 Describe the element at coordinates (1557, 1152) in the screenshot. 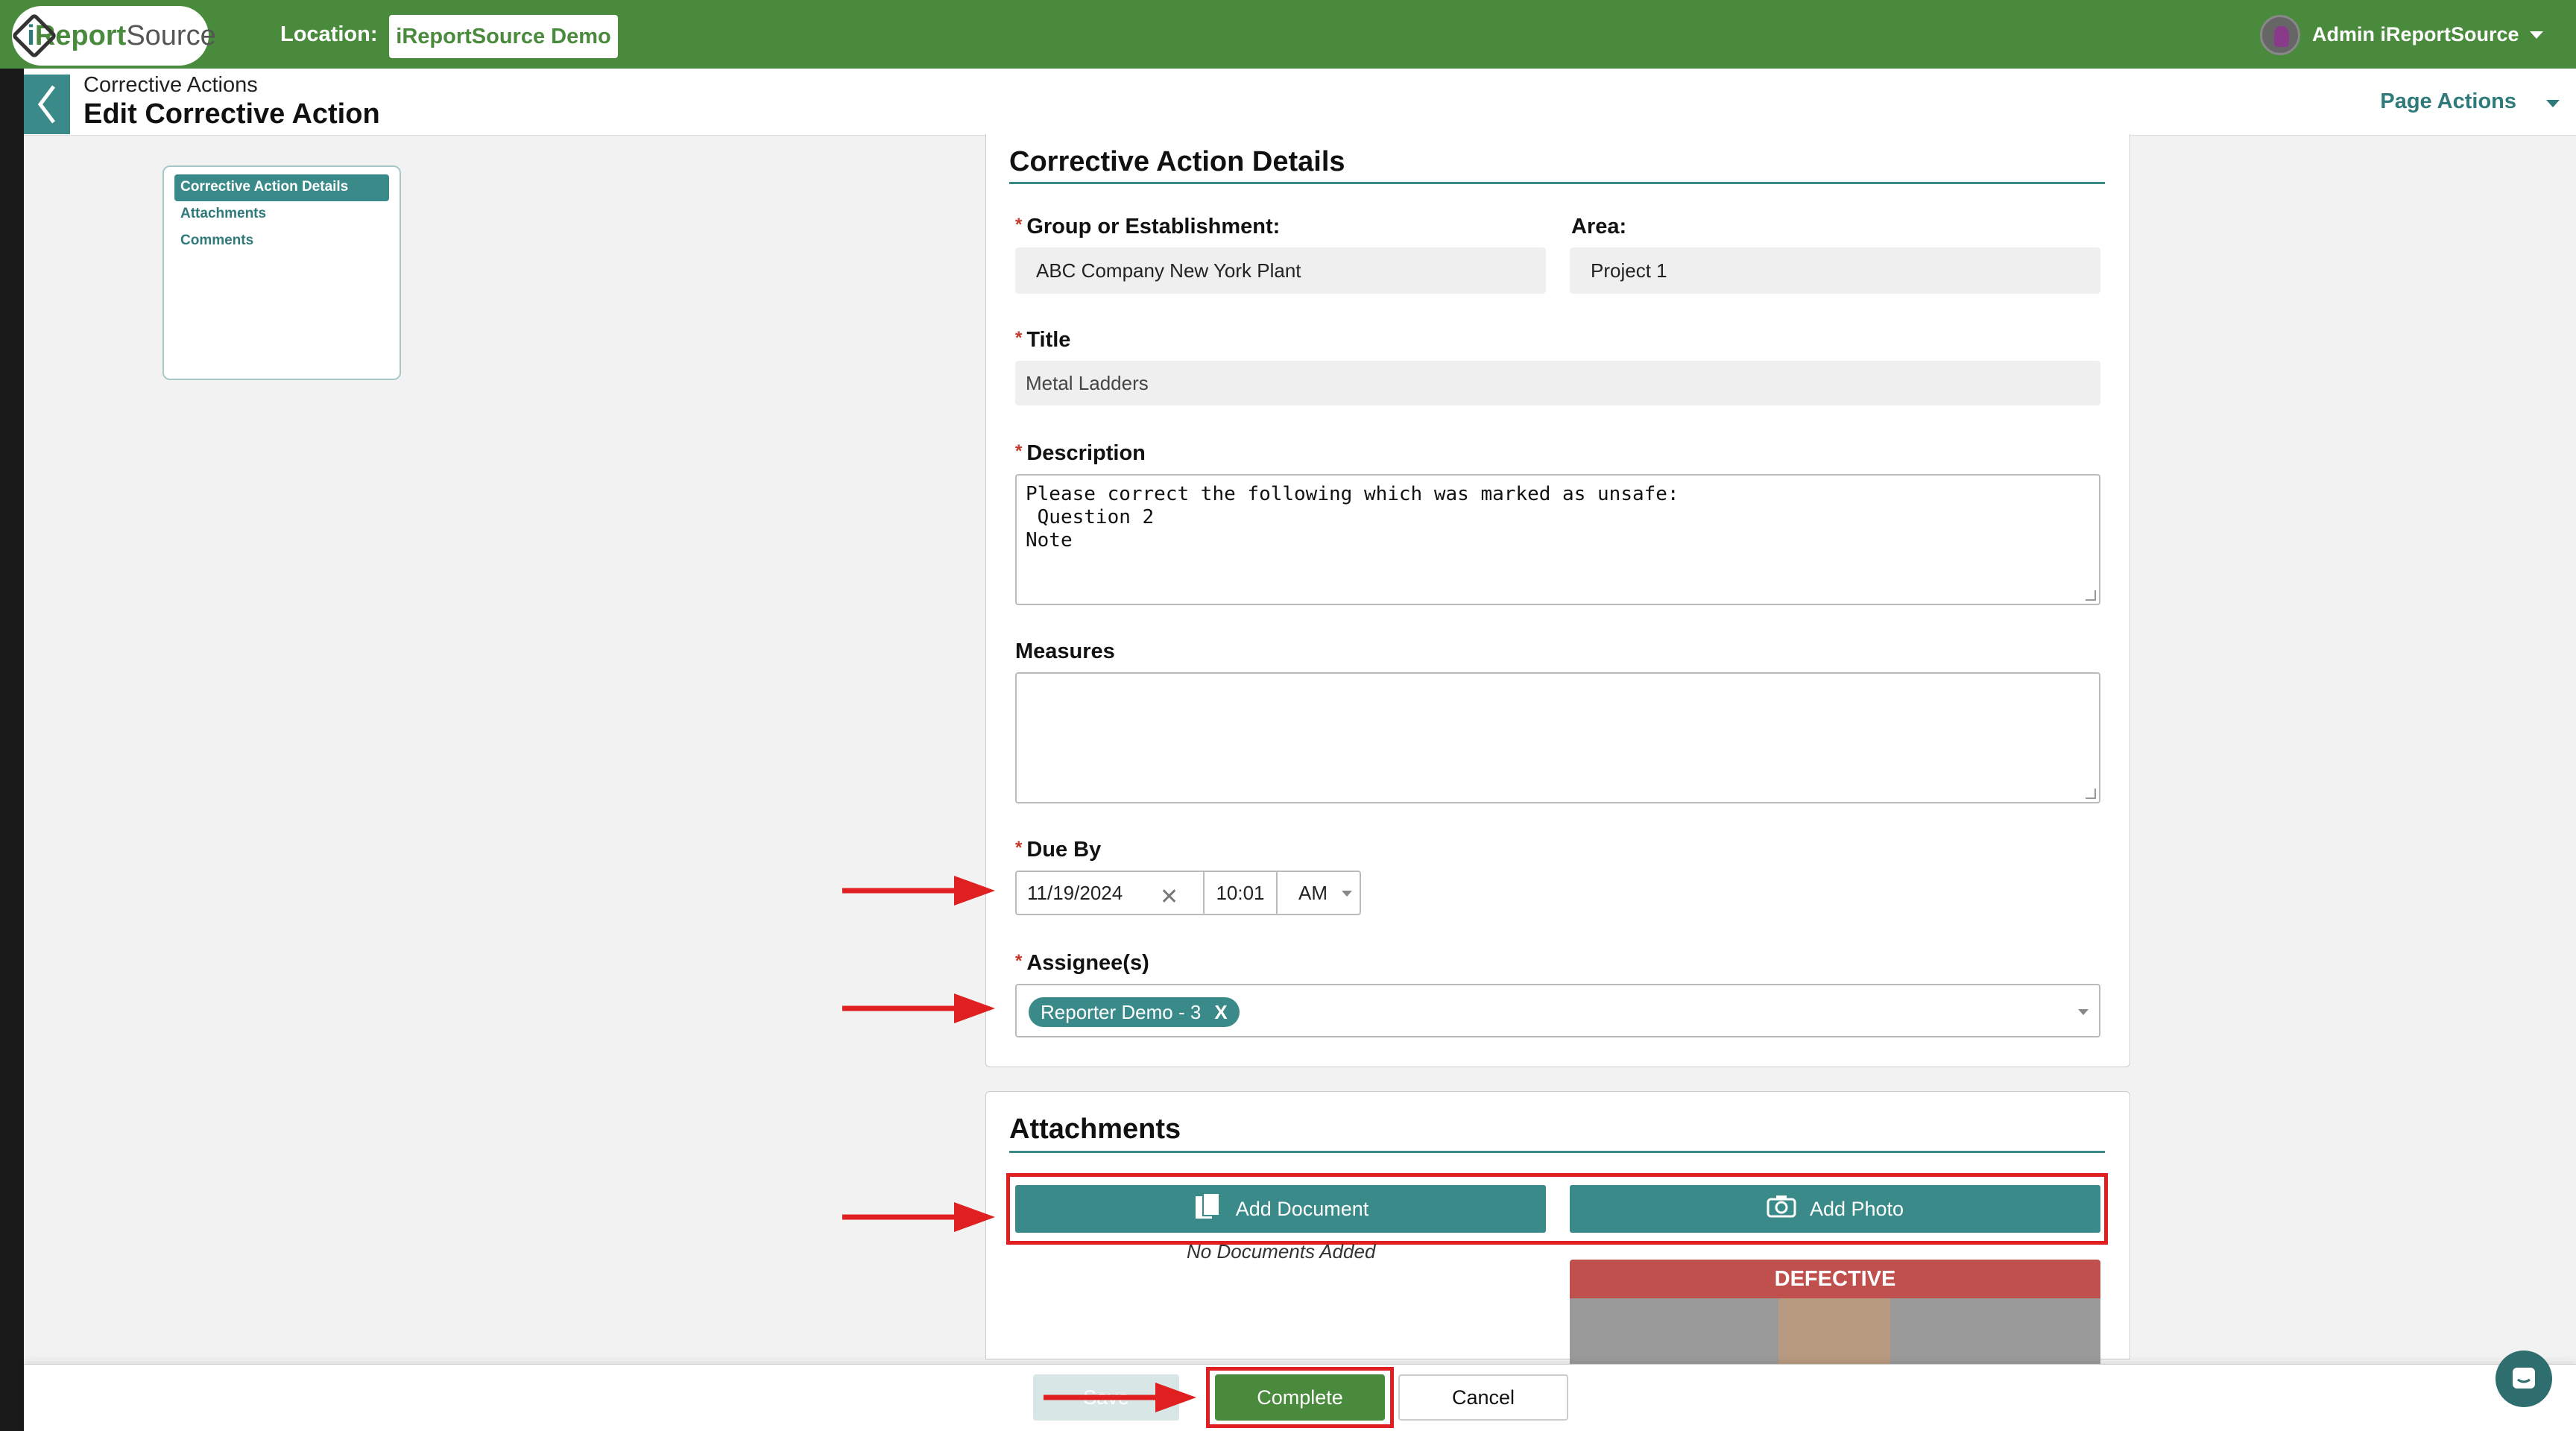

I see `attachments-divider` at that location.